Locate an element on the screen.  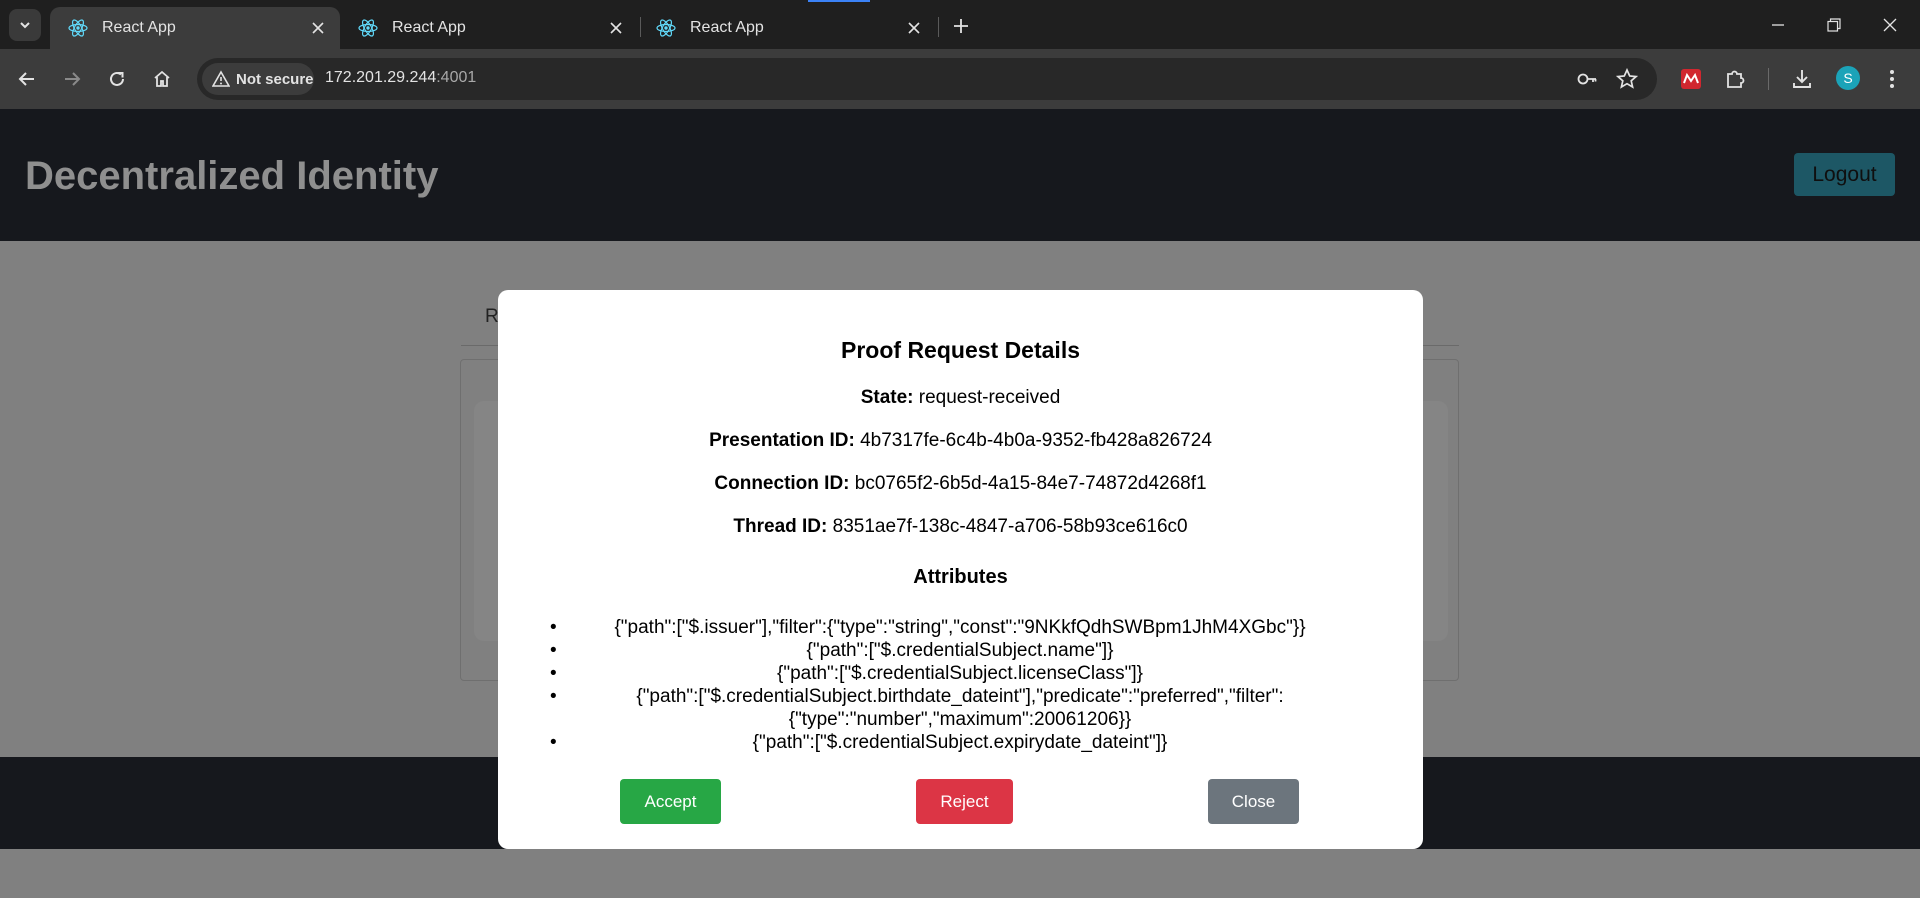
chevron-down-icon is located at coordinates (25, 25).